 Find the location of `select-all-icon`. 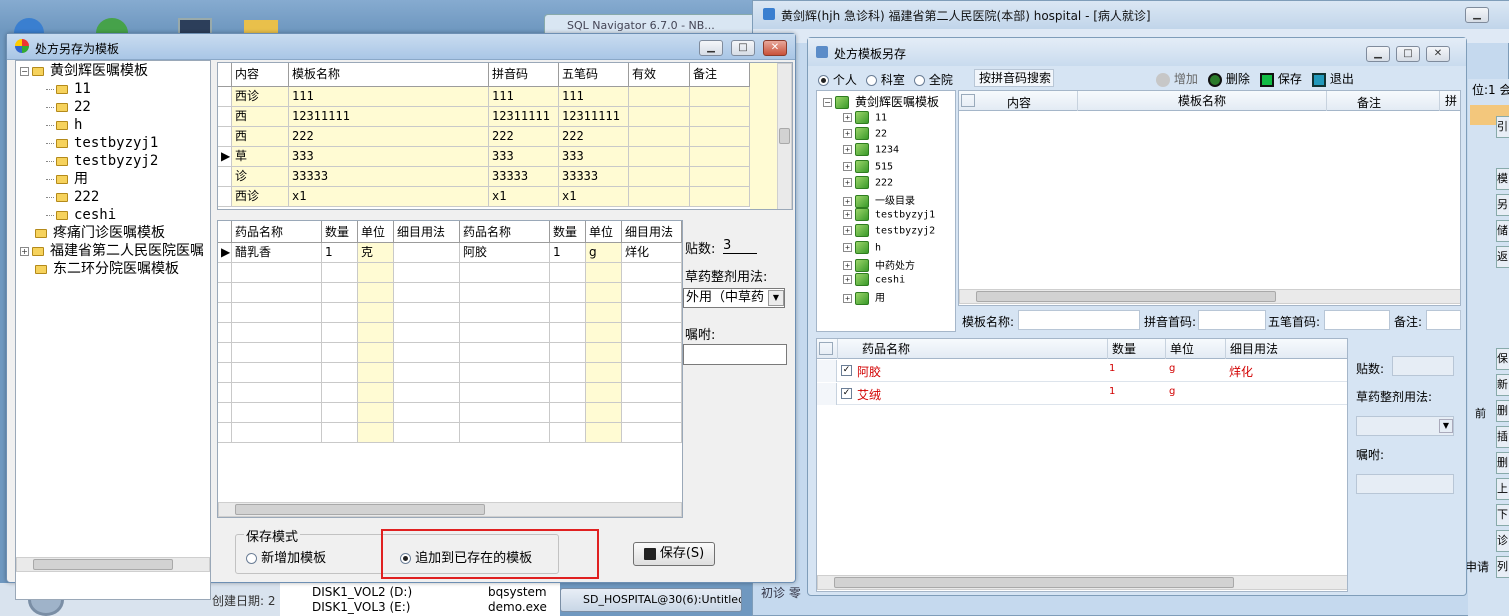

select-all-icon is located at coordinates (968, 100).